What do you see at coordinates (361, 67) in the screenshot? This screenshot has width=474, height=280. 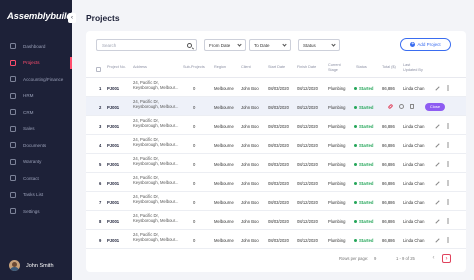 I see `column-header: Status` at bounding box center [361, 67].